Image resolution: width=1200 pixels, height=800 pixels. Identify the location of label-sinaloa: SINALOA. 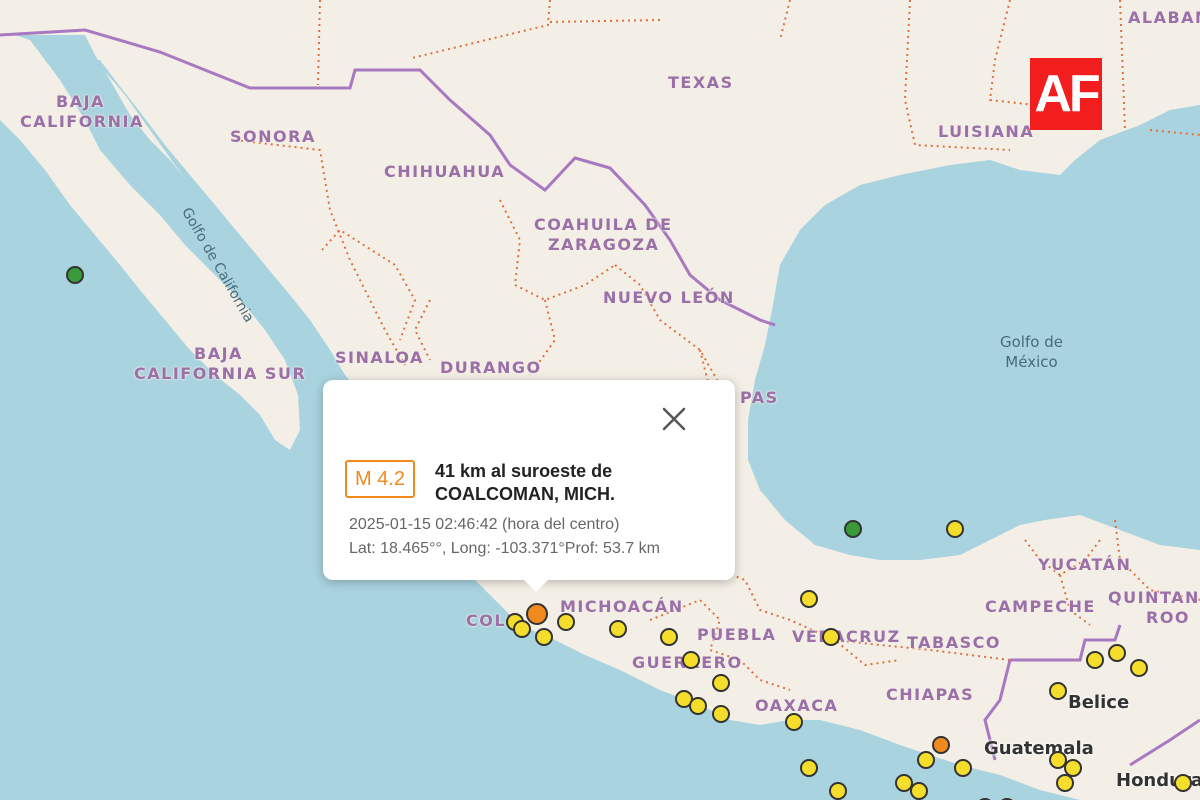
(379, 357).